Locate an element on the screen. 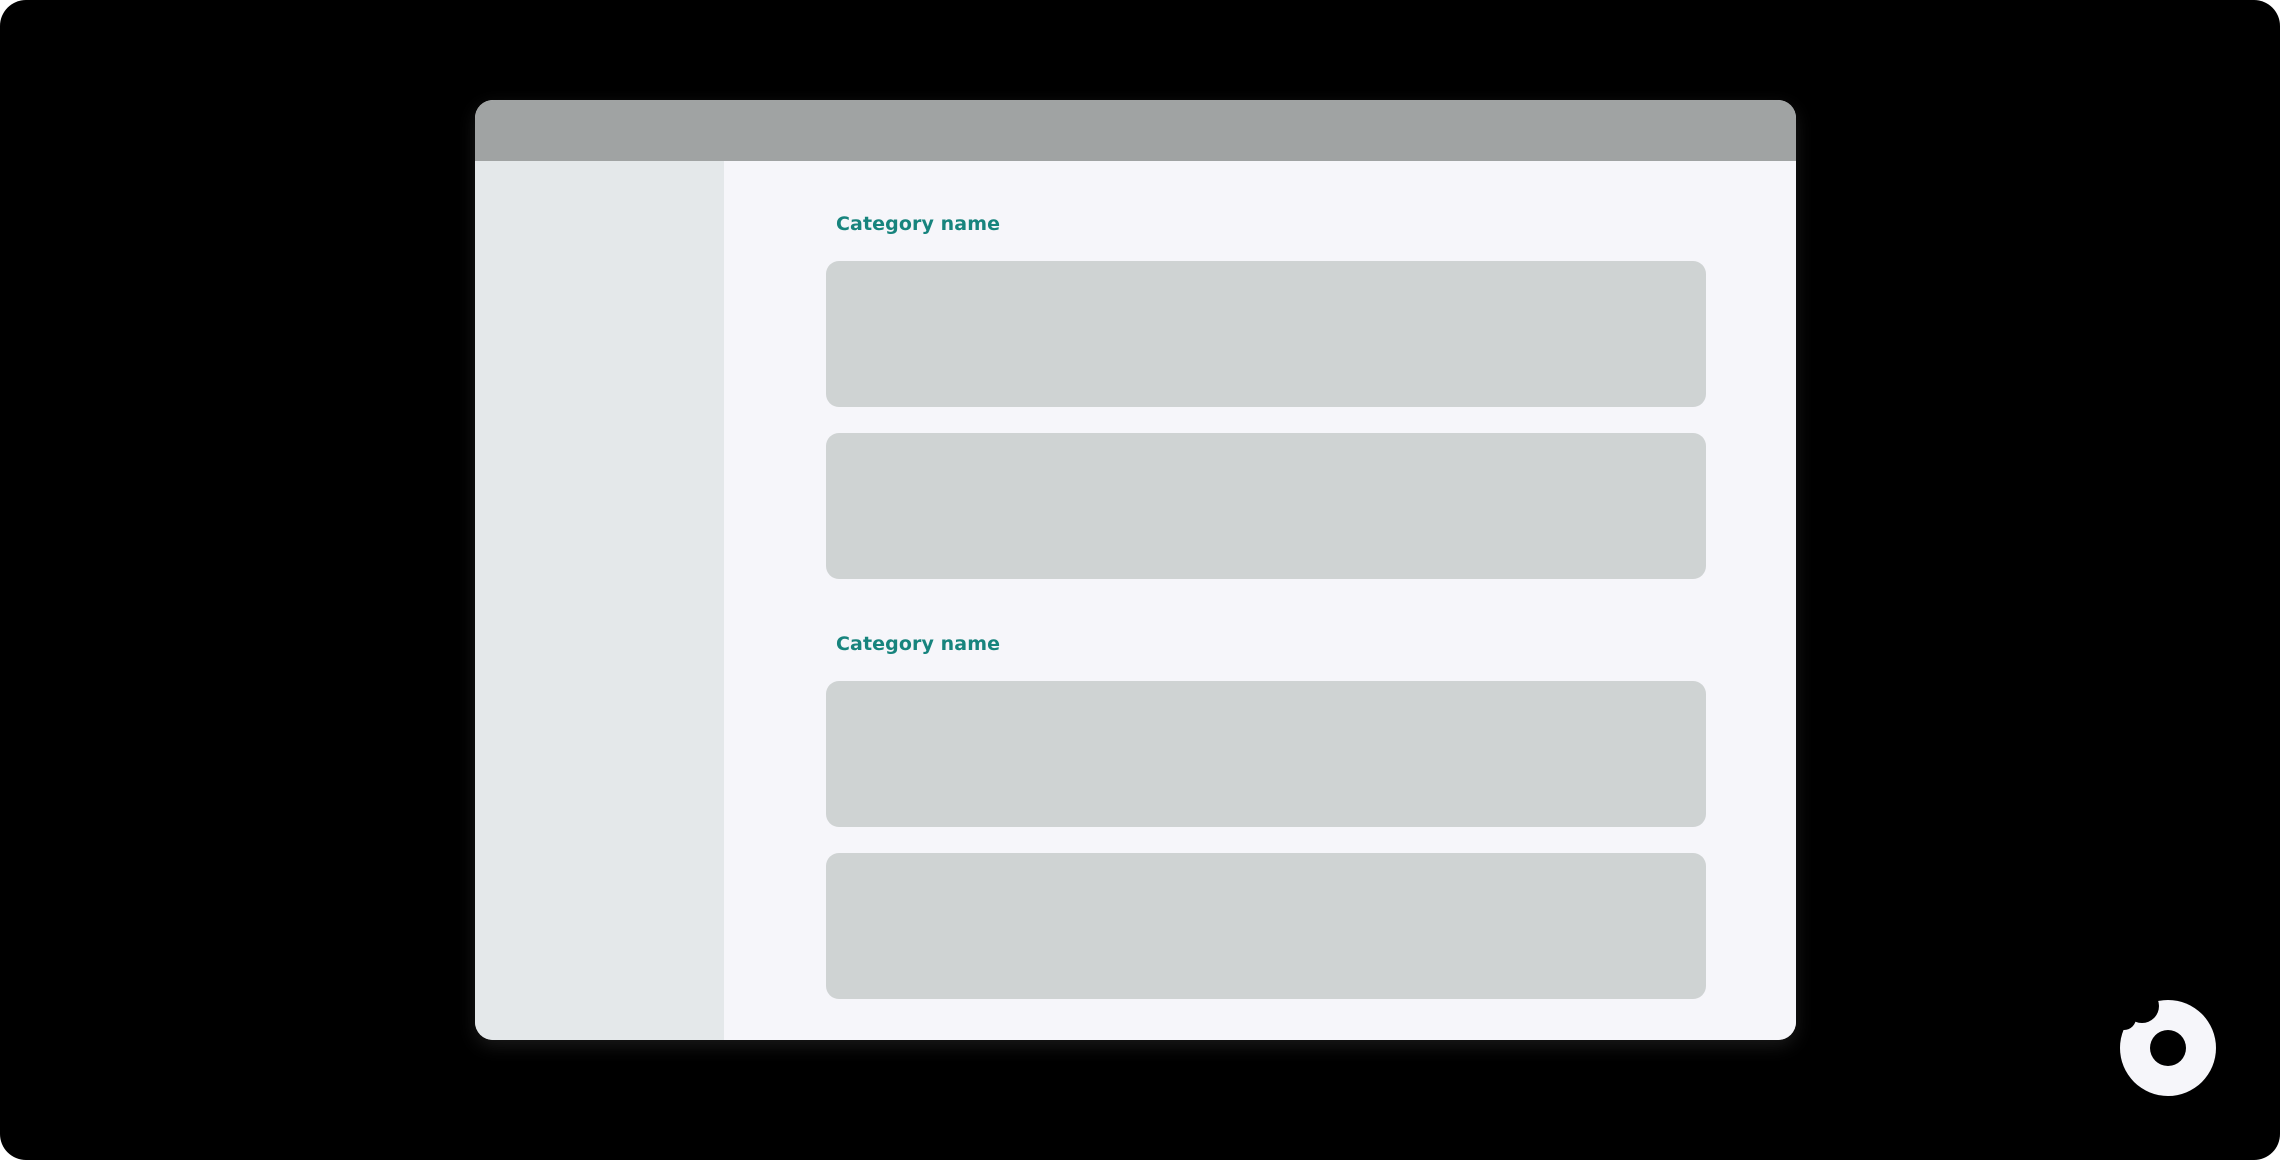 The image size is (2280, 1160). window-titlebar is located at coordinates (1135, 130).